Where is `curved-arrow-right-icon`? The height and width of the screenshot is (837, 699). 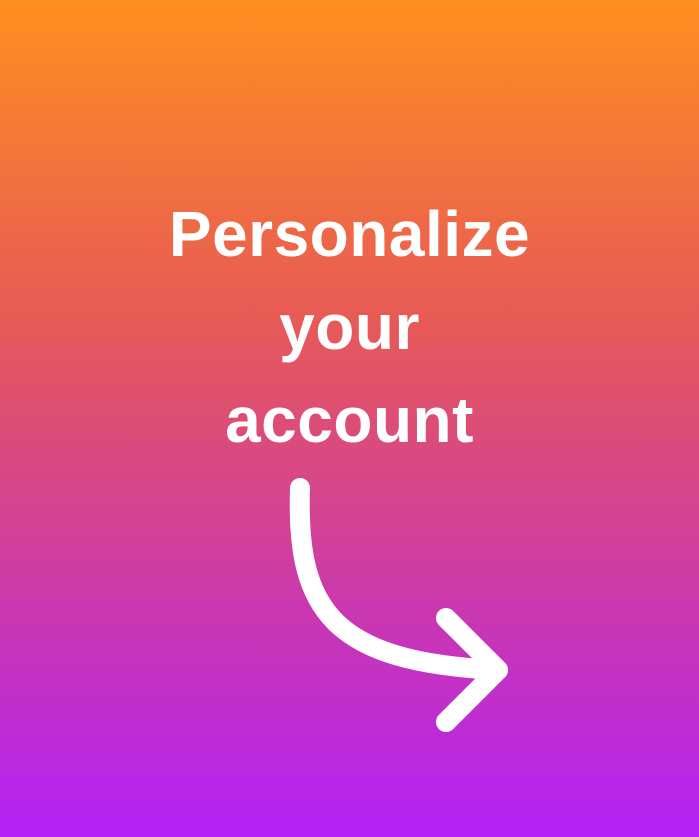
curved-arrow-right-icon is located at coordinates (398, 605).